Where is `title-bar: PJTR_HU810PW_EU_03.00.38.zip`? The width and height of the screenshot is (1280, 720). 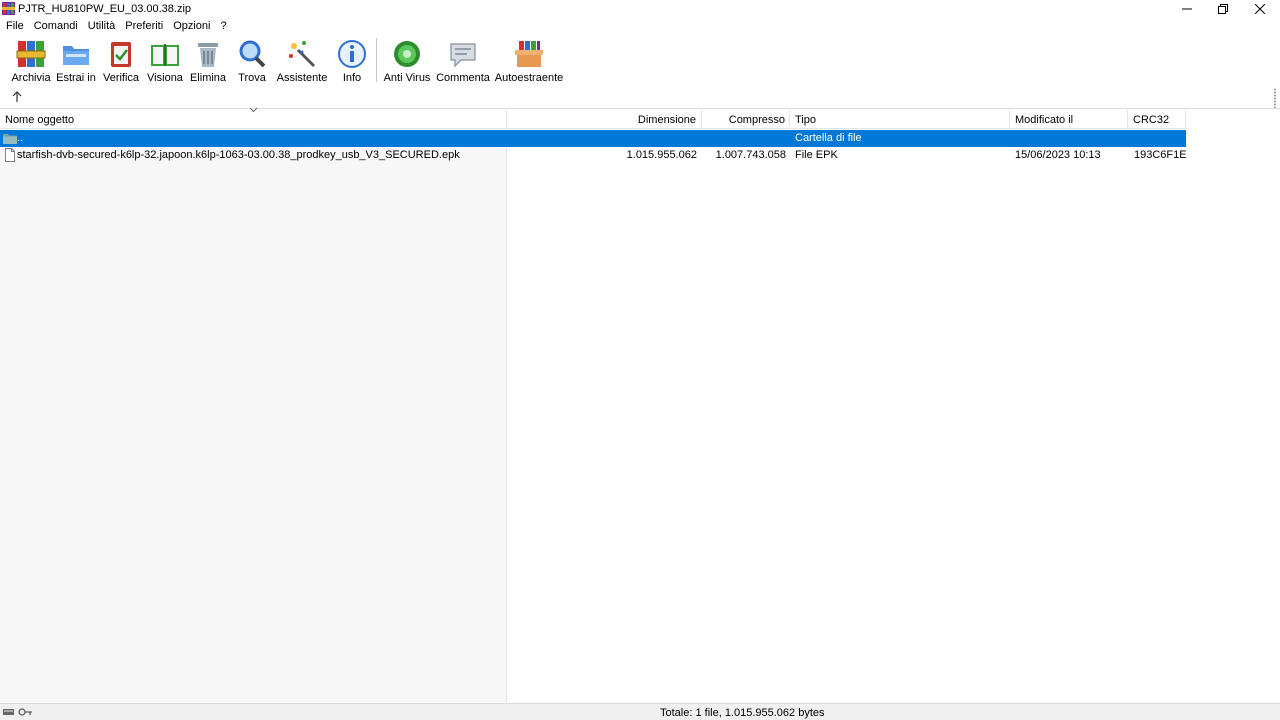 title-bar: PJTR_HU810PW_EU_03.00.38.zip is located at coordinates (640, 9).